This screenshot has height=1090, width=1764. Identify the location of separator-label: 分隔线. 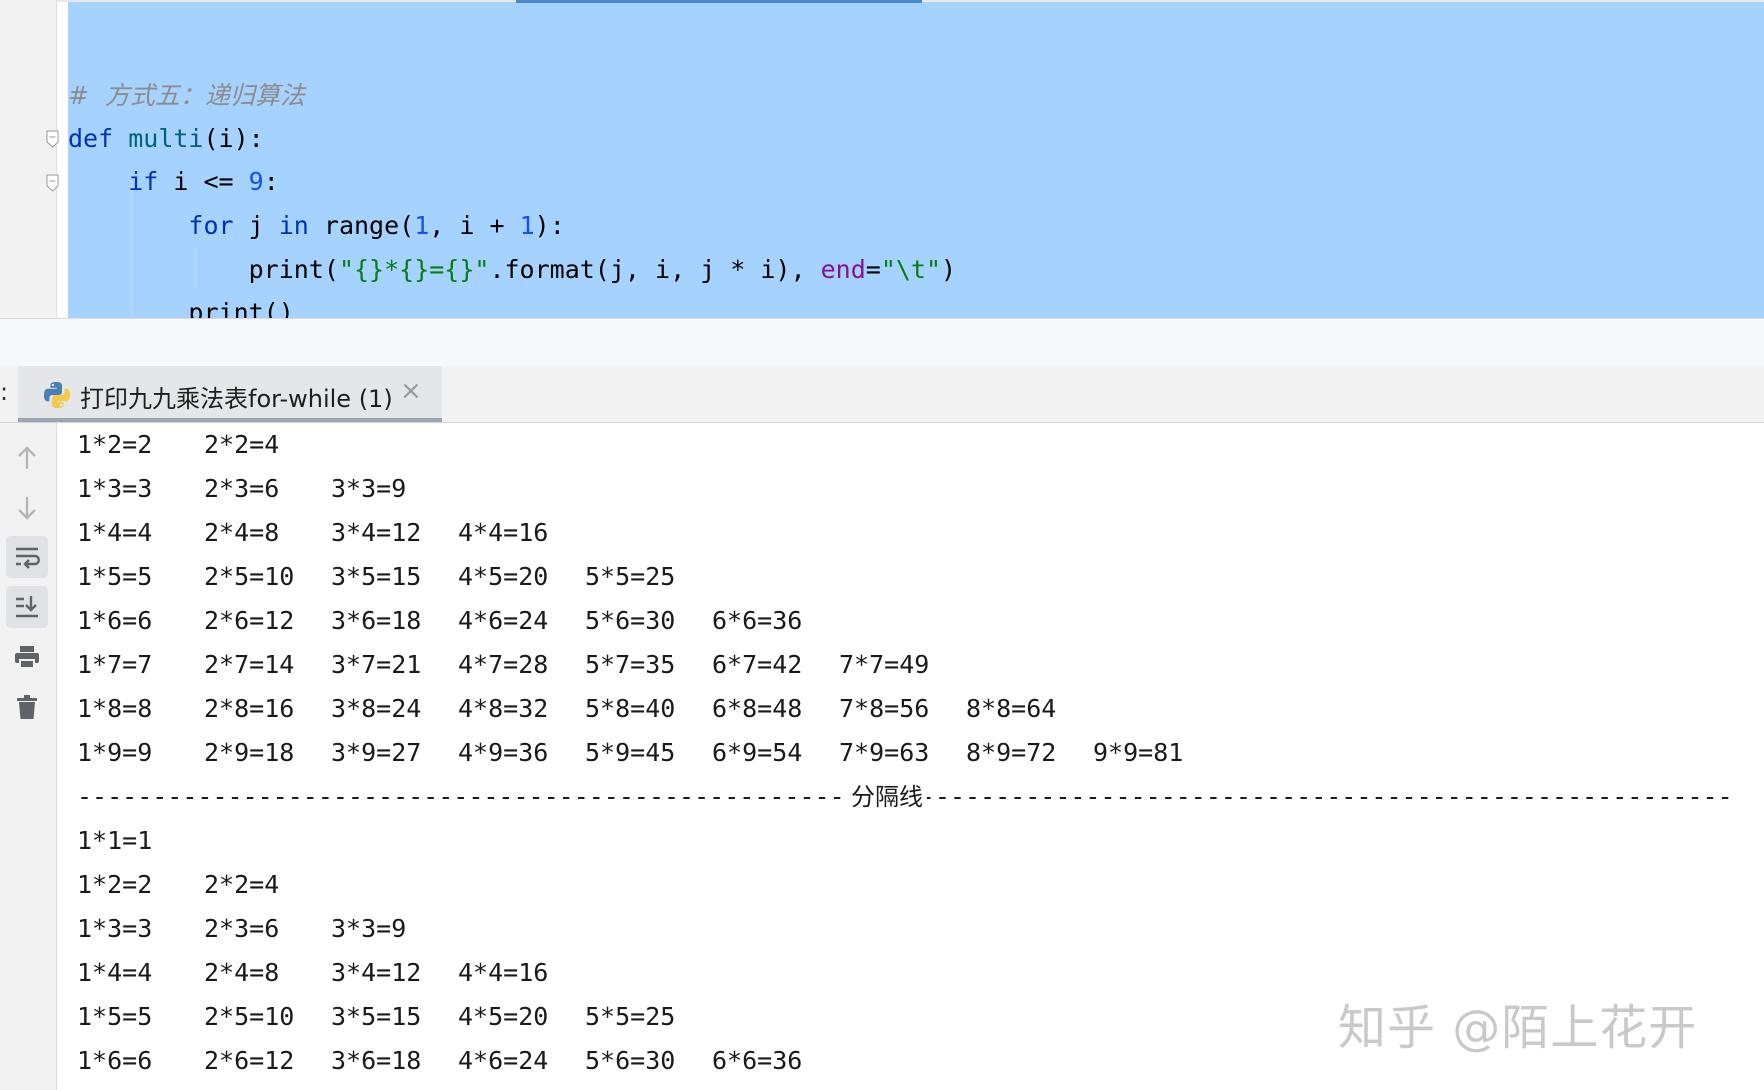
(887, 797).